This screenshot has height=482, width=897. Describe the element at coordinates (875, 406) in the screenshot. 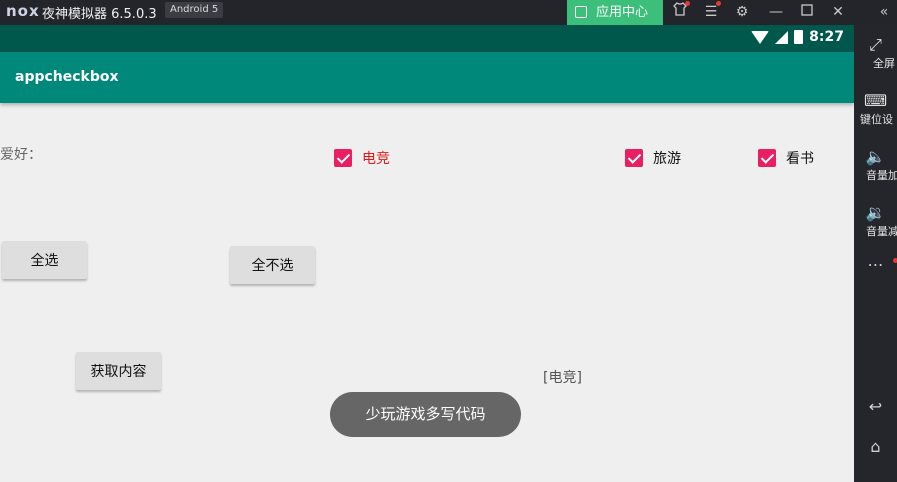

I see `back-icon: ↩` at that location.